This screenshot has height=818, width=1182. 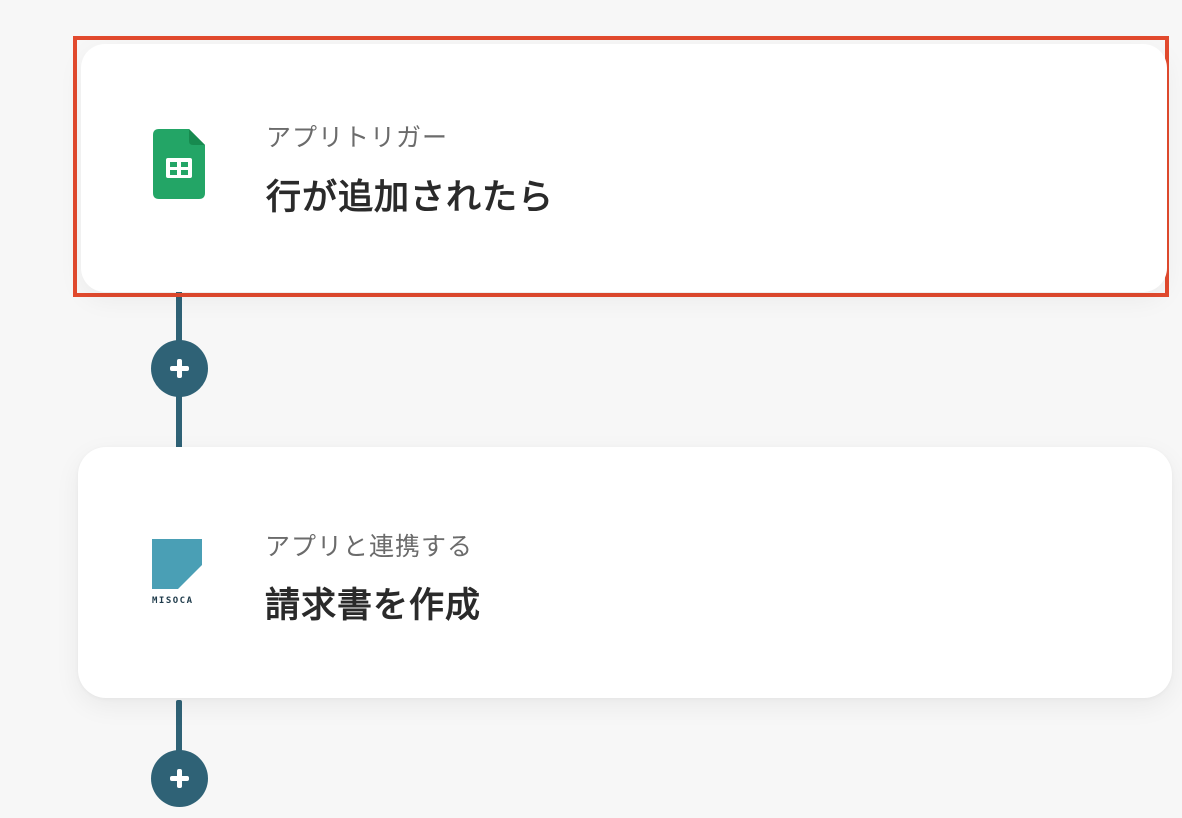 What do you see at coordinates (173, 601) in the screenshot?
I see `misoca-logo-text: MISOCA` at bounding box center [173, 601].